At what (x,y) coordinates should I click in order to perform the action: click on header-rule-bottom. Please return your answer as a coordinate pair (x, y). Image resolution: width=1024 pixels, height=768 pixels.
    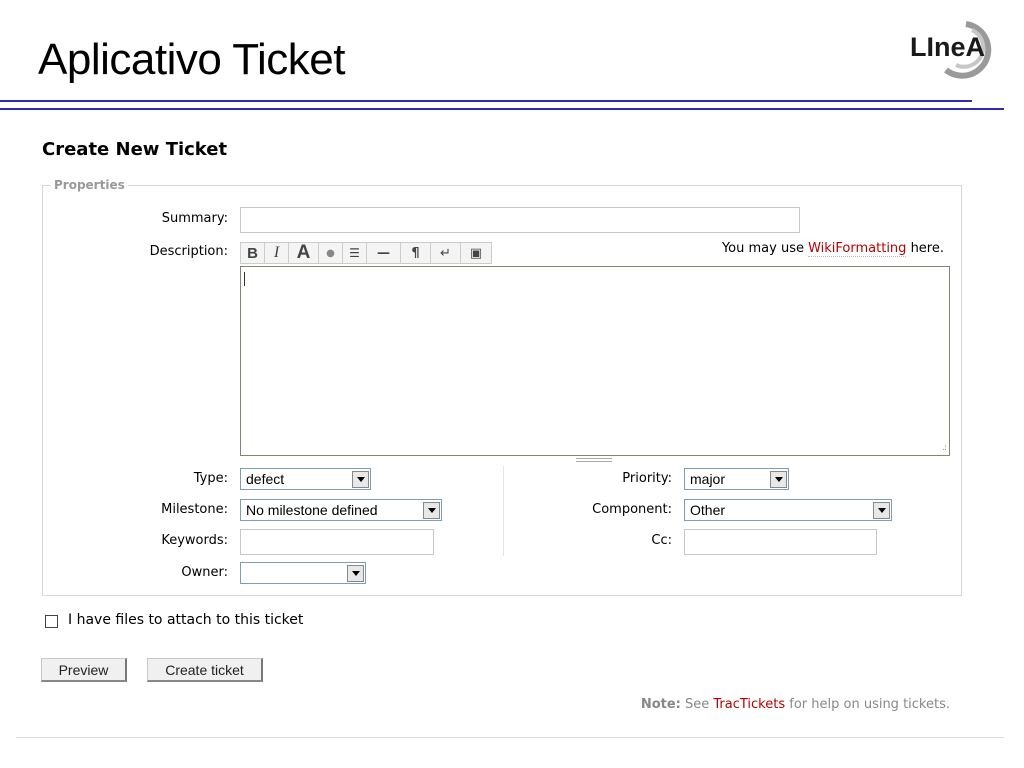
    Looking at the image, I should click on (502, 109).